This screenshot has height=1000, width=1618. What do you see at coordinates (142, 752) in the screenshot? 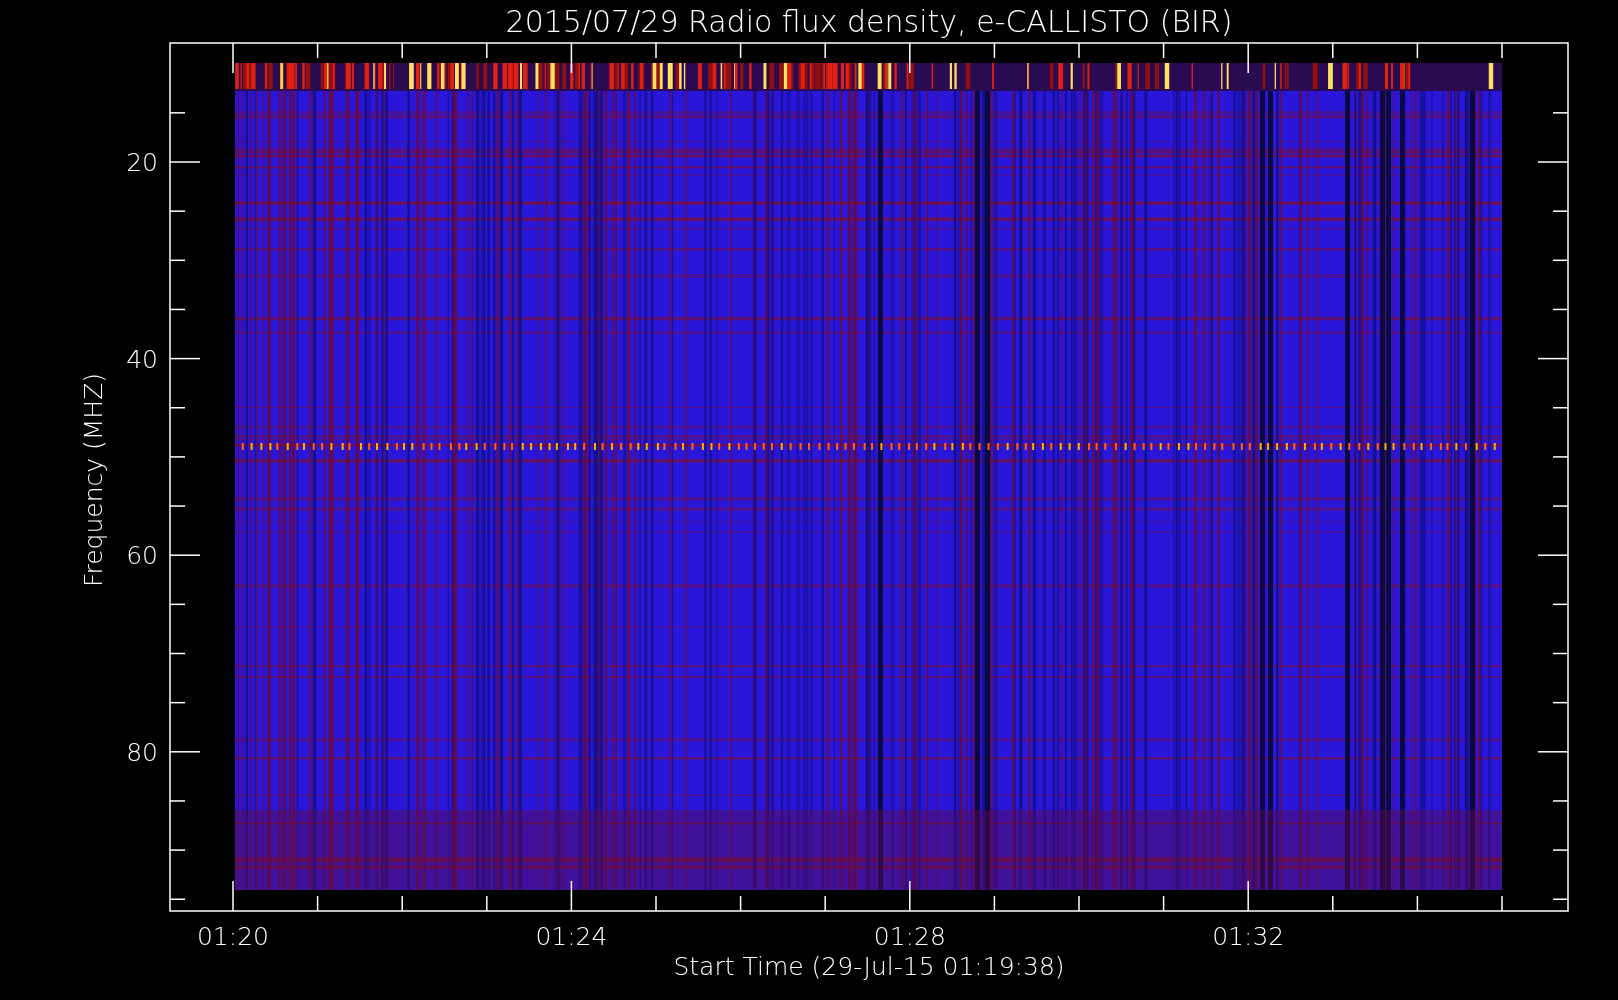
I see `y-tick-label: 80` at bounding box center [142, 752].